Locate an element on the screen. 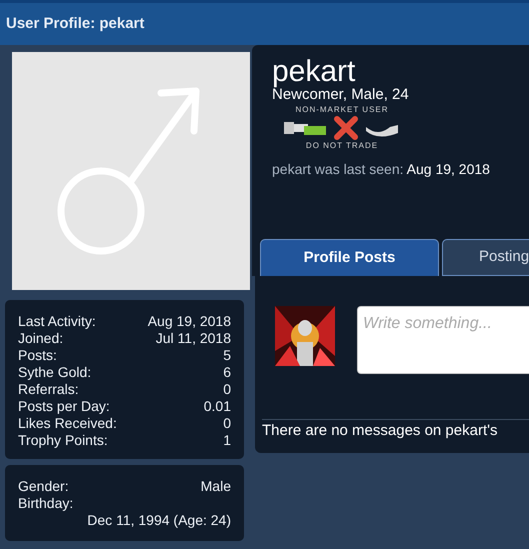 The image size is (529, 549). info-value: Male is located at coordinates (215, 486).